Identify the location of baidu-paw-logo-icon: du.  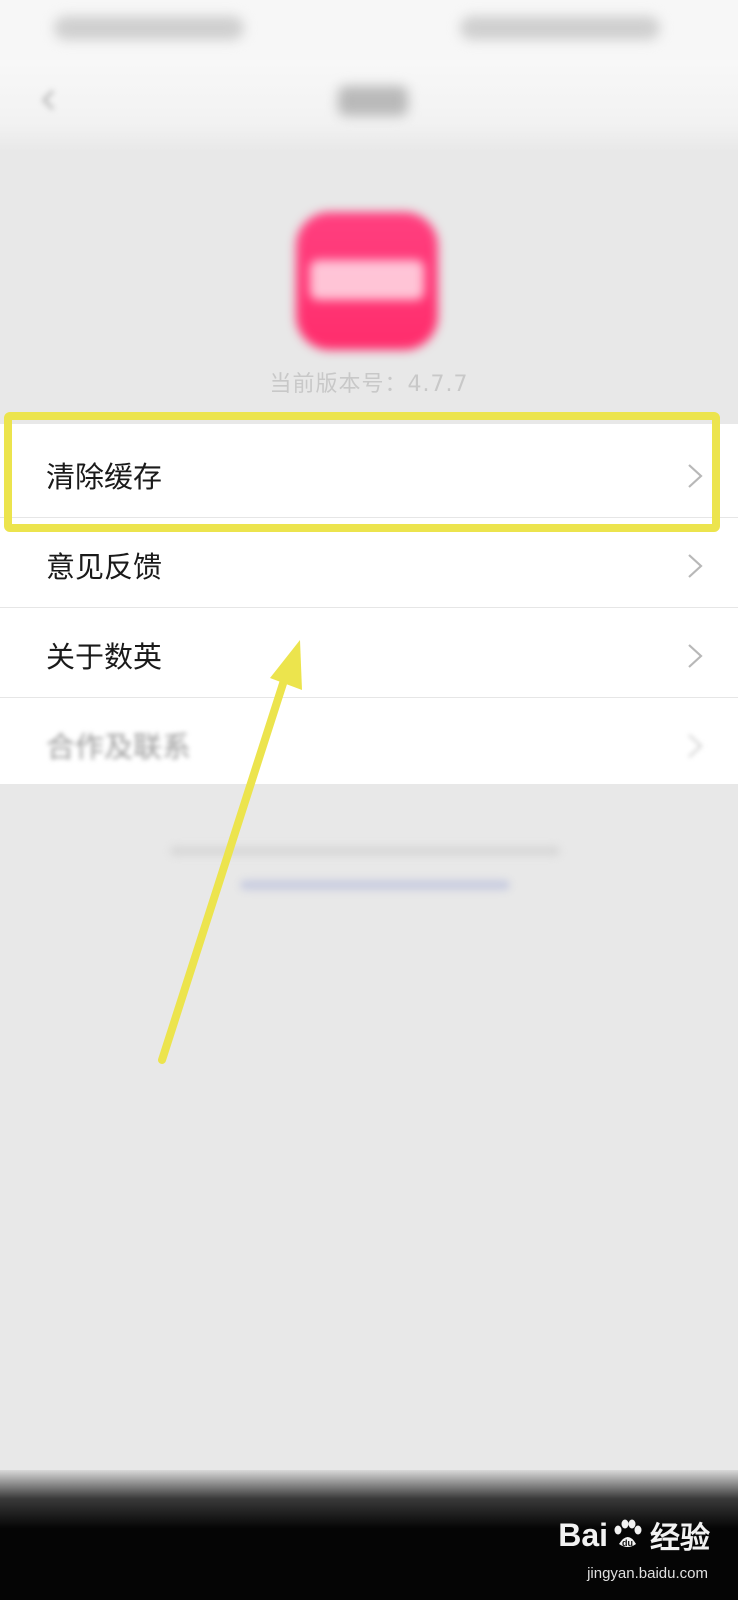
(628, 1533).